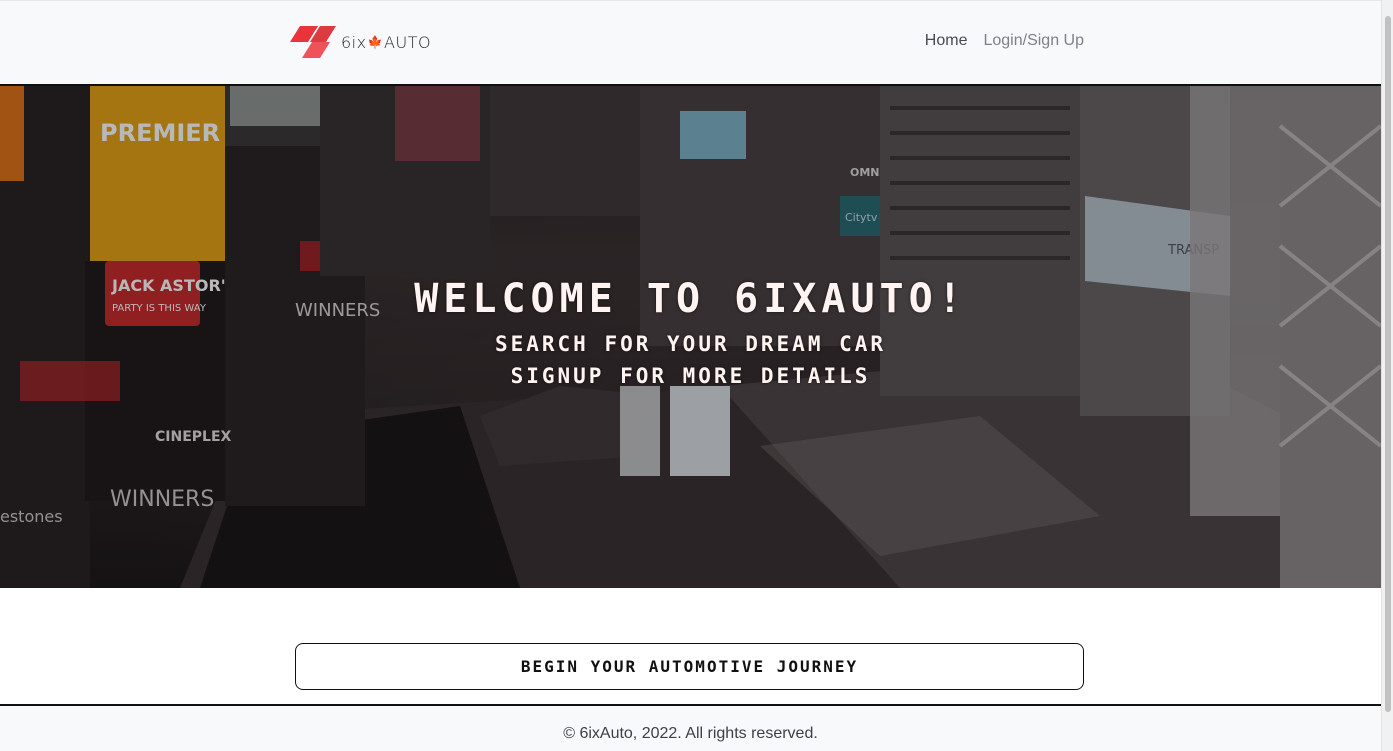 The height and width of the screenshot is (751, 1393). I want to click on maple-leaf-icon: 🍁, so click(375, 42).